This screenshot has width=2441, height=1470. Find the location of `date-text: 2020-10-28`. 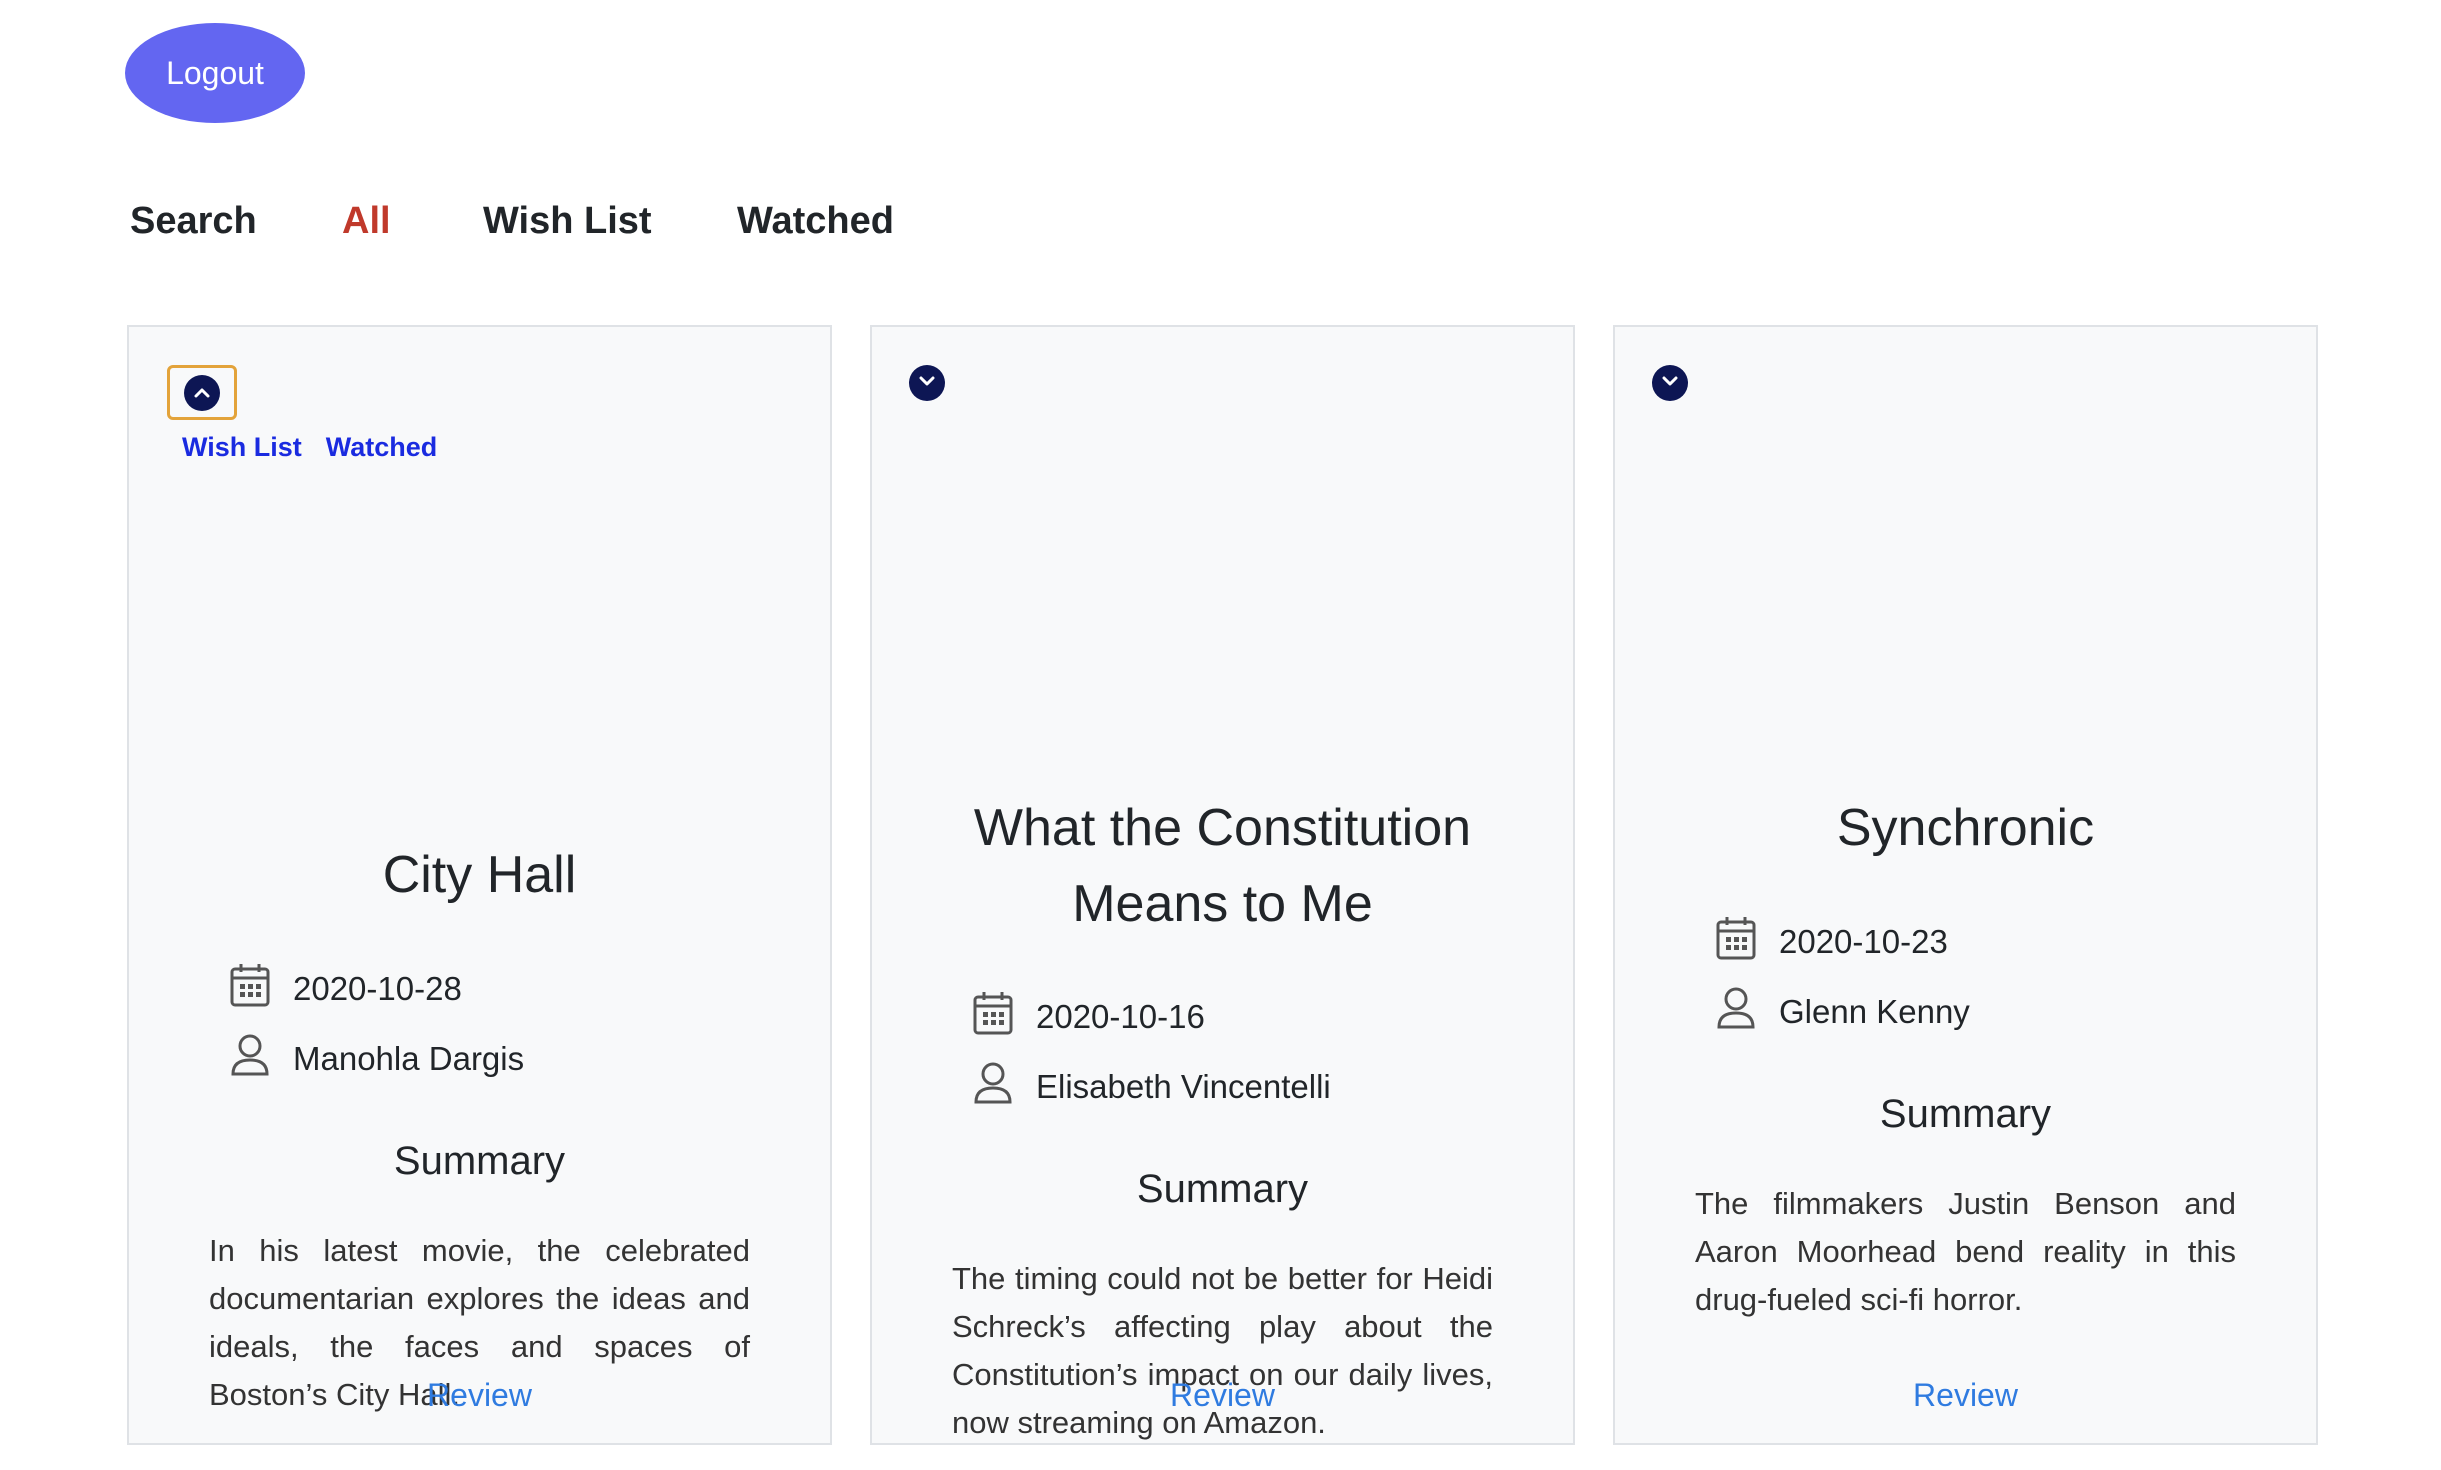

date-text: 2020-10-28 is located at coordinates (377, 988).